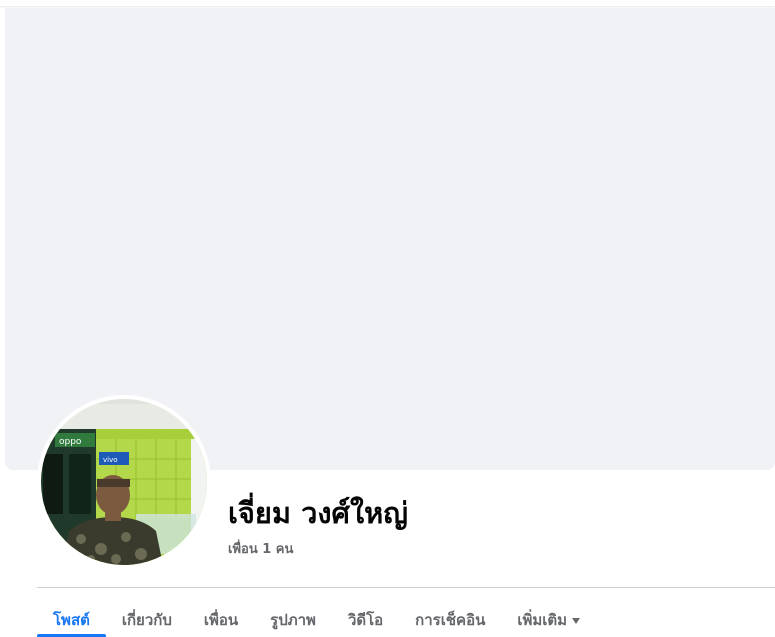 This screenshot has height=637, width=775. I want to click on tab-videos: วิดีโอ, so click(365, 614).